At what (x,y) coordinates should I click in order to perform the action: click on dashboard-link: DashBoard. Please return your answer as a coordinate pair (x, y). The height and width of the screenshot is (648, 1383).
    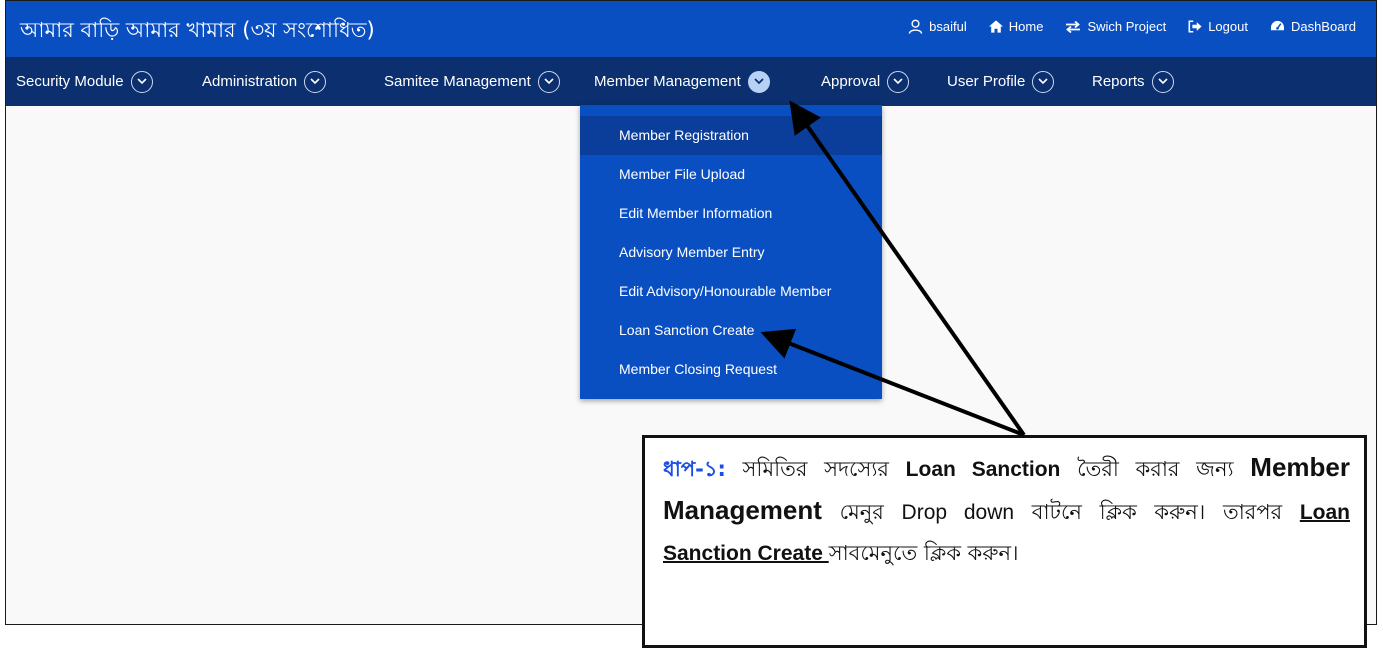
    Looking at the image, I should click on (1313, 26).